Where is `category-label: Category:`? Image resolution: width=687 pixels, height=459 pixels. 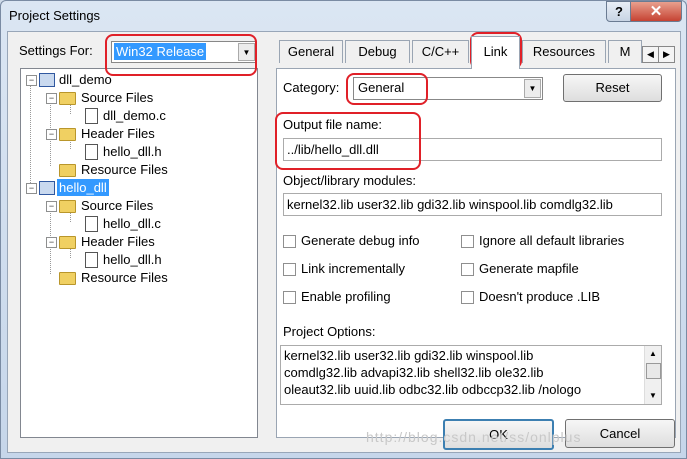
category-label: Category: is located at coordinates (311, 87).